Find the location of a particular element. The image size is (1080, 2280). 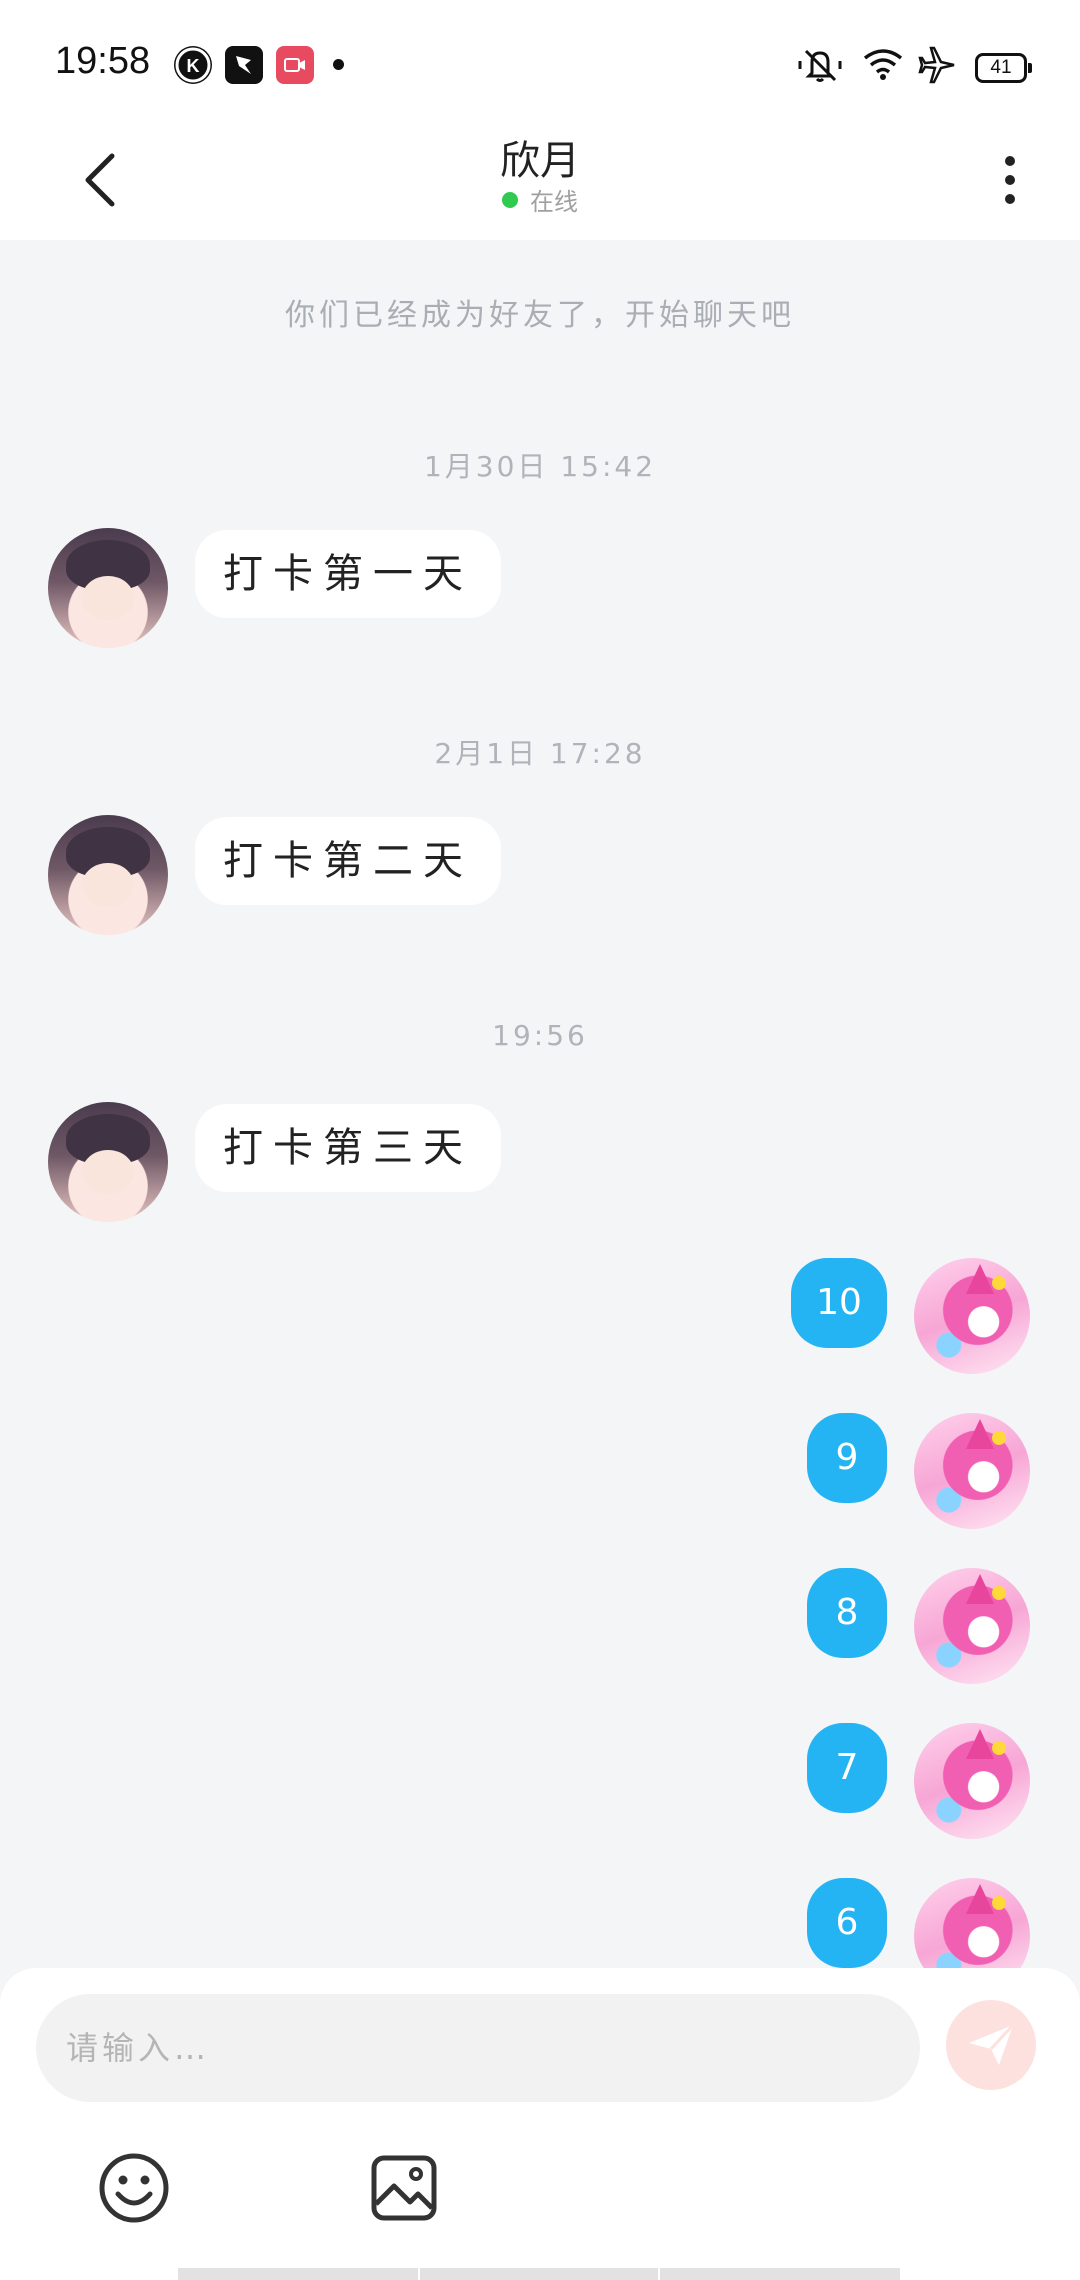

image-button is located at coordinates (404, 2188).